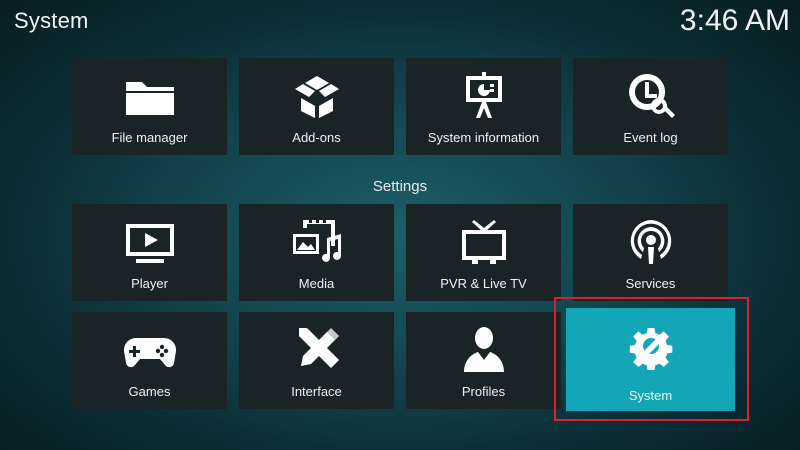 The height and width of the screenshot is (450, 800). I want to click on tile-label: Games, so click(149, 391).